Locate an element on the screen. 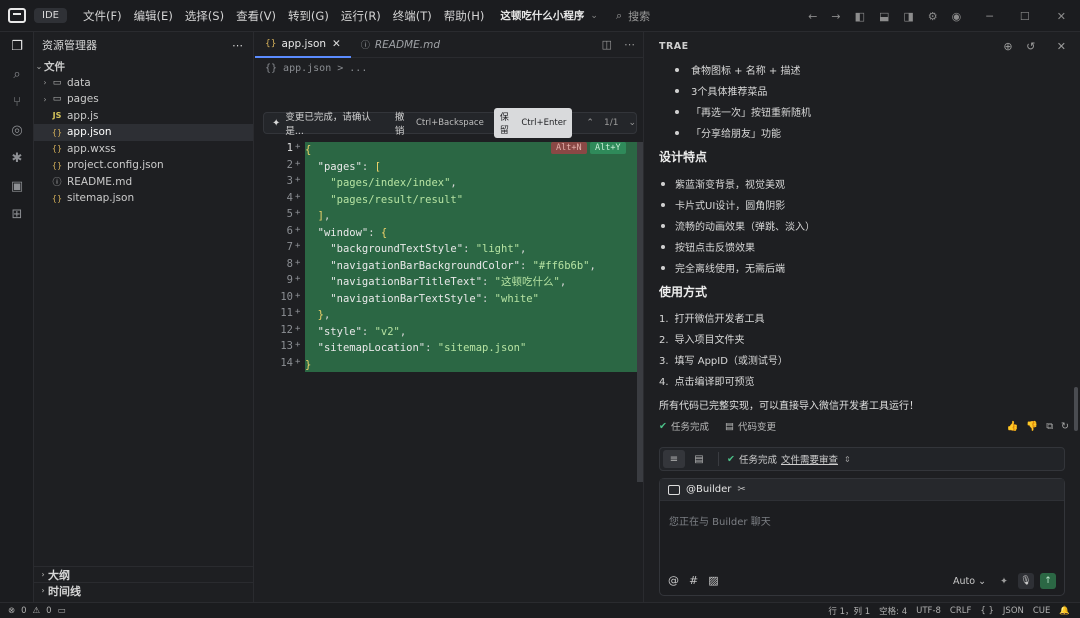 The height and width of the screenshot is (618, 1080). debug-bug-icon: ✱ is located at coordinates (17, 158).